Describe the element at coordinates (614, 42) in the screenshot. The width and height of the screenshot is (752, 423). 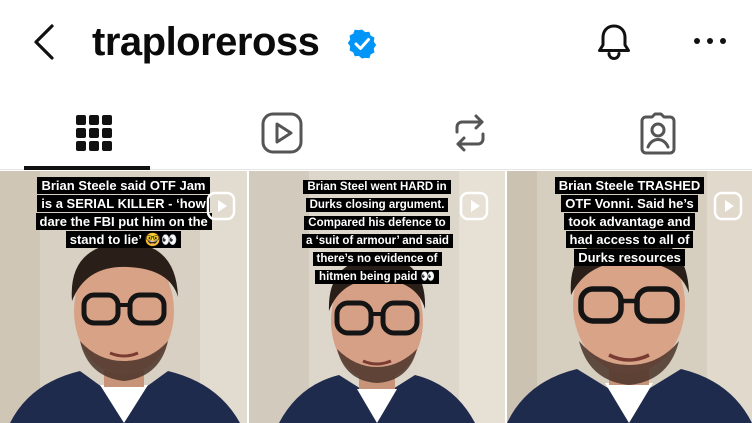
I see `notifications-bell-icon` at that location.